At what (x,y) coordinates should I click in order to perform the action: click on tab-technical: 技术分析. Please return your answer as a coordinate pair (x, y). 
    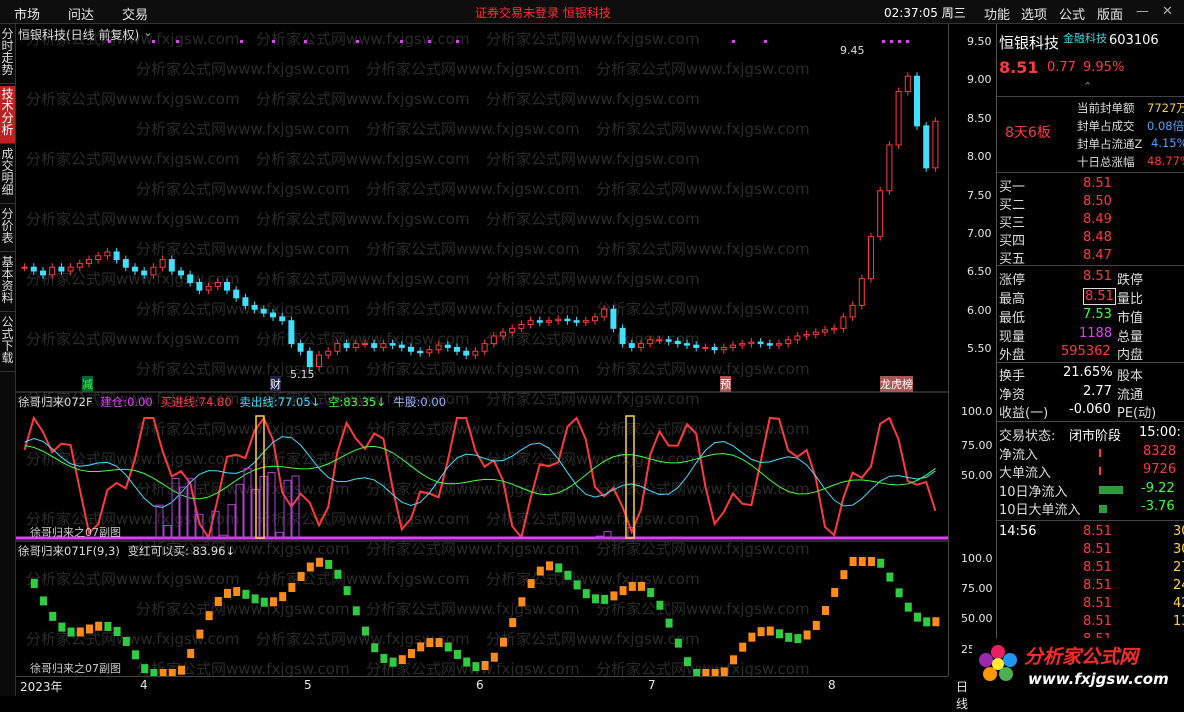
    Looking at the image, I should click on (7, 115).